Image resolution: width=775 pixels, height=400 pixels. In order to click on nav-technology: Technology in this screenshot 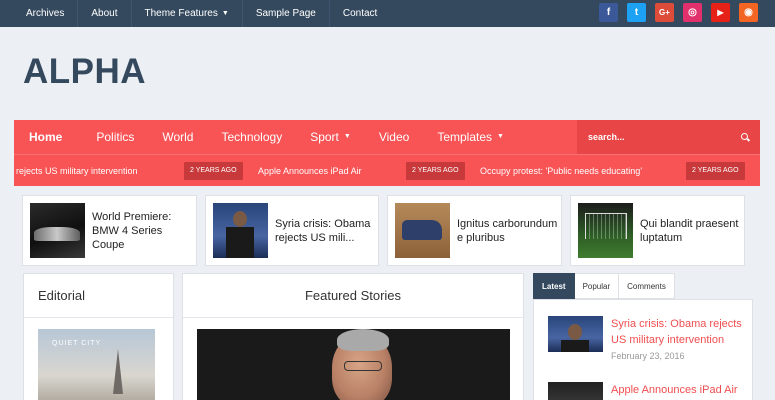, I will do `click(251, 137)`.